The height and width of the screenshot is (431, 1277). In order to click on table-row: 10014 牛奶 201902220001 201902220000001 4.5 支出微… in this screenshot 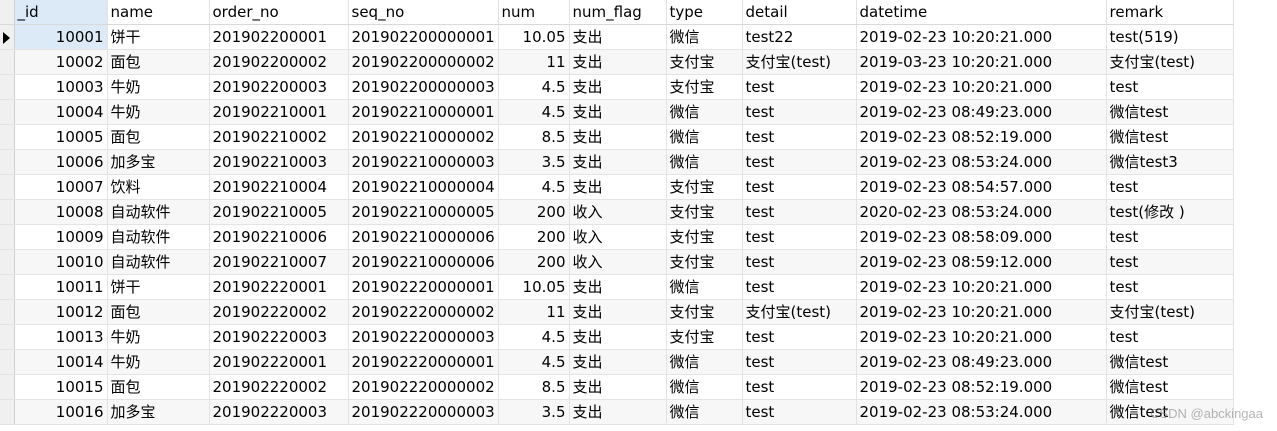, I will do `click(617, 362)`.